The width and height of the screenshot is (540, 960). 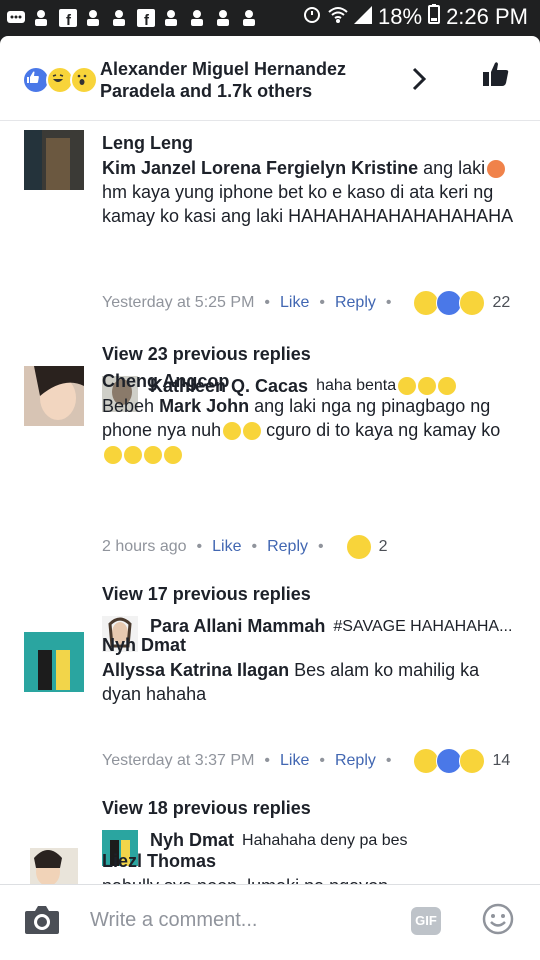 I want to click on wifi-icon, so click(x=338, y=17).